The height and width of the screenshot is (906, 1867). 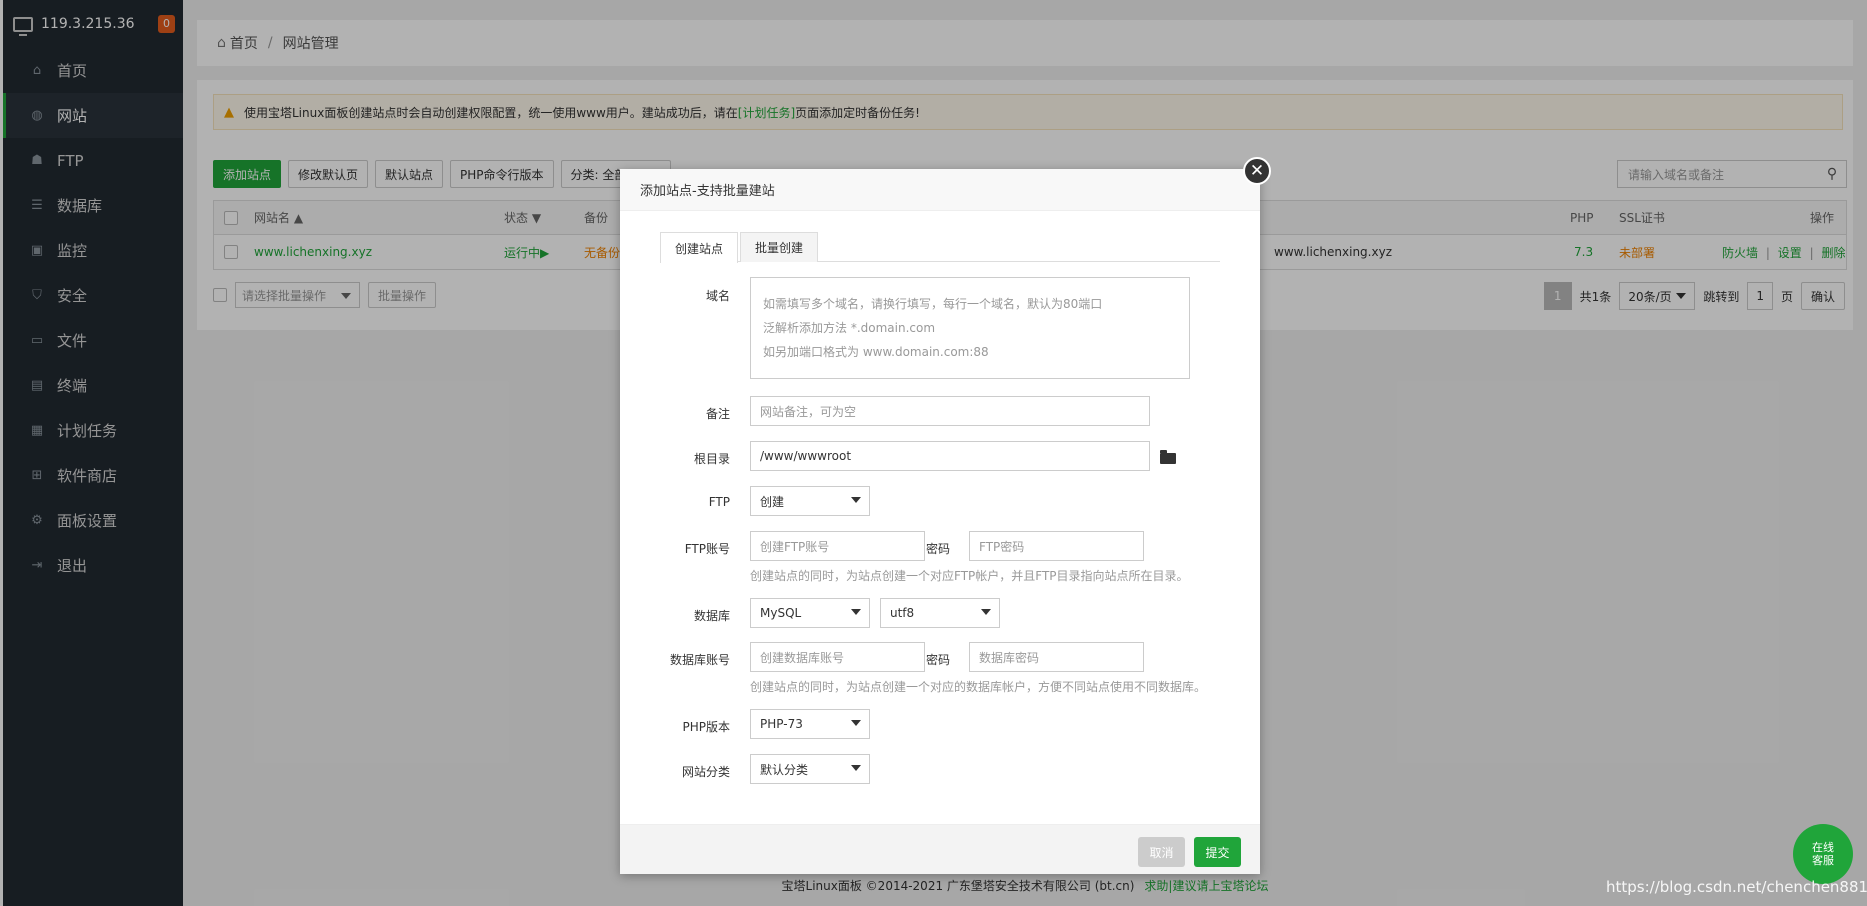 What do you see at coordinates (1168, 457) in the screenshot?
I see `folder-open-icon` at bounding box center [1168, 457].